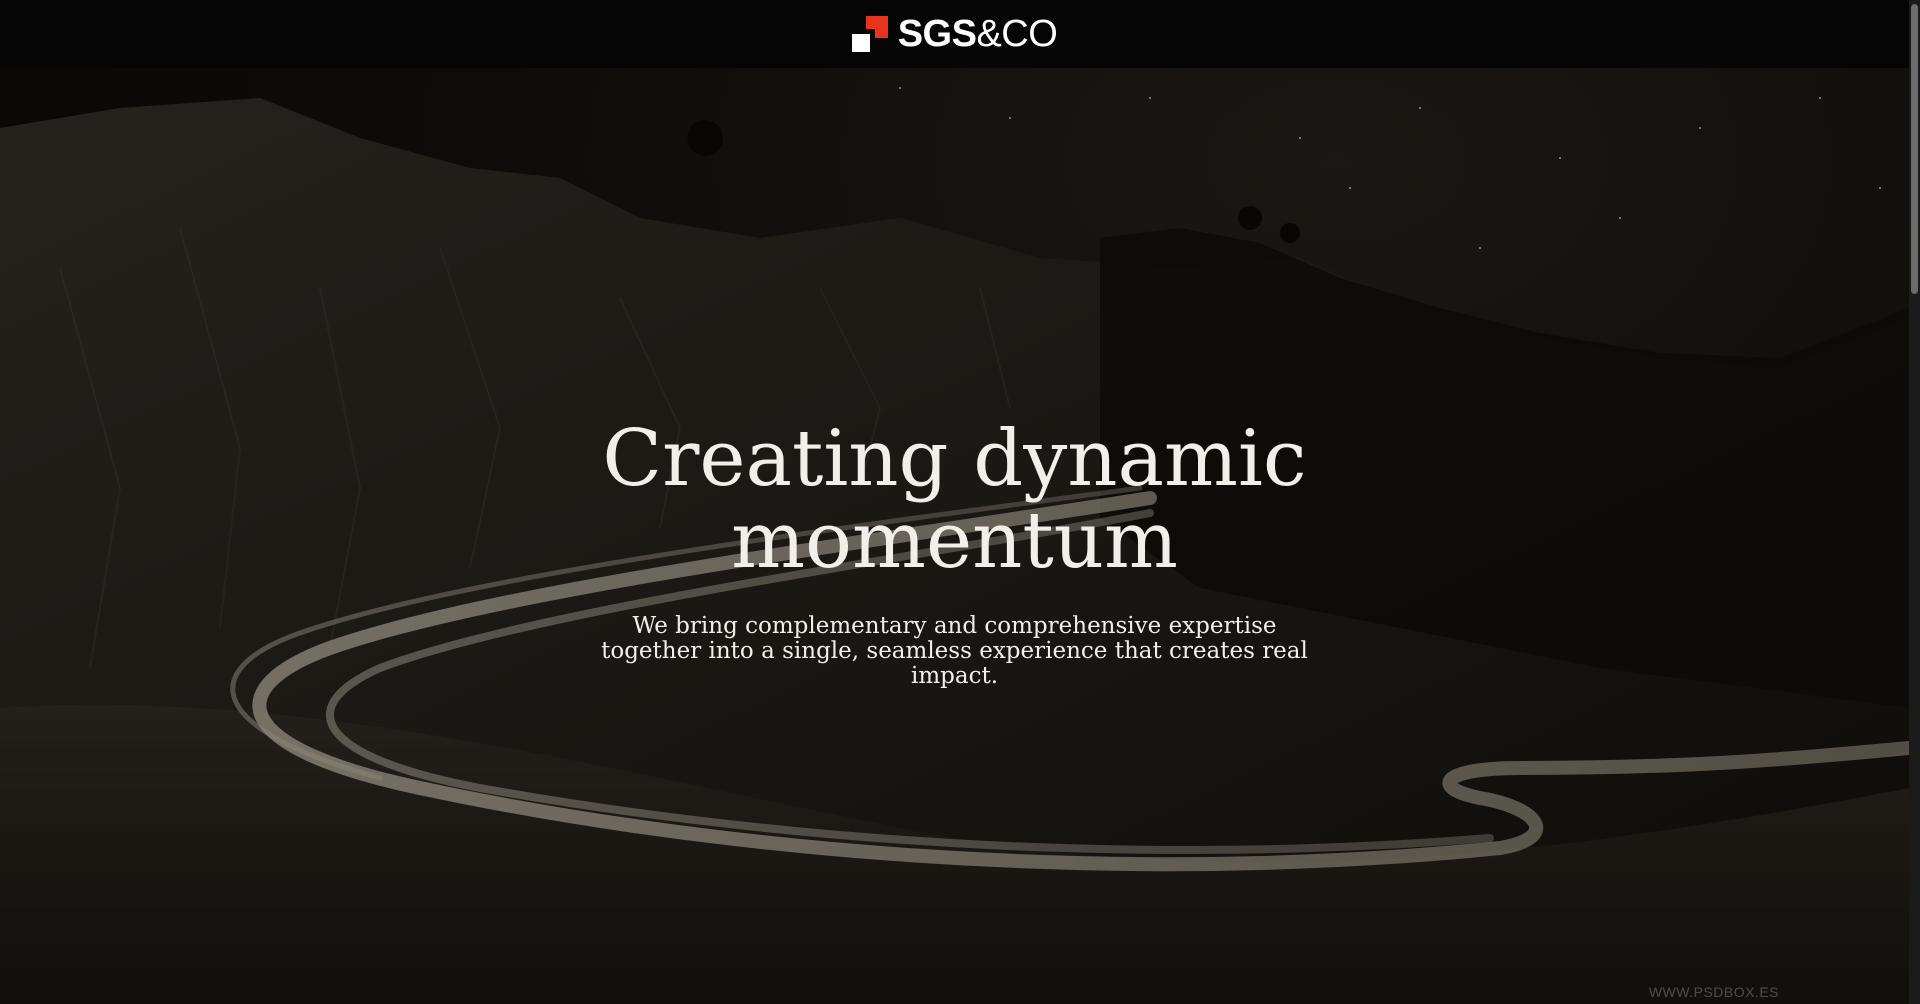 Image resolution: width=1920 pixels, height=1004 pixels. I want to click on vertical-scrollbar, so click(1914, 502).